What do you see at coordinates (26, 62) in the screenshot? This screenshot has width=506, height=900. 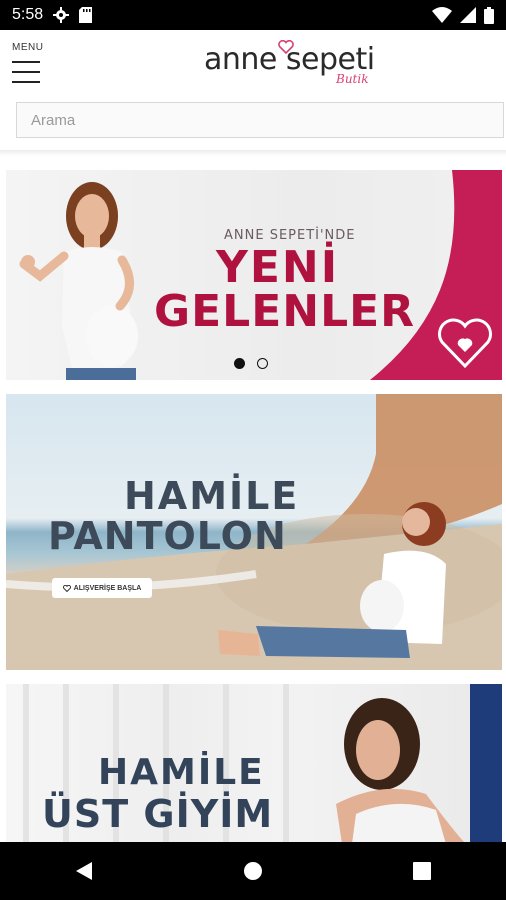 I see `hamburger-icon` at bounding box center [26, 62].